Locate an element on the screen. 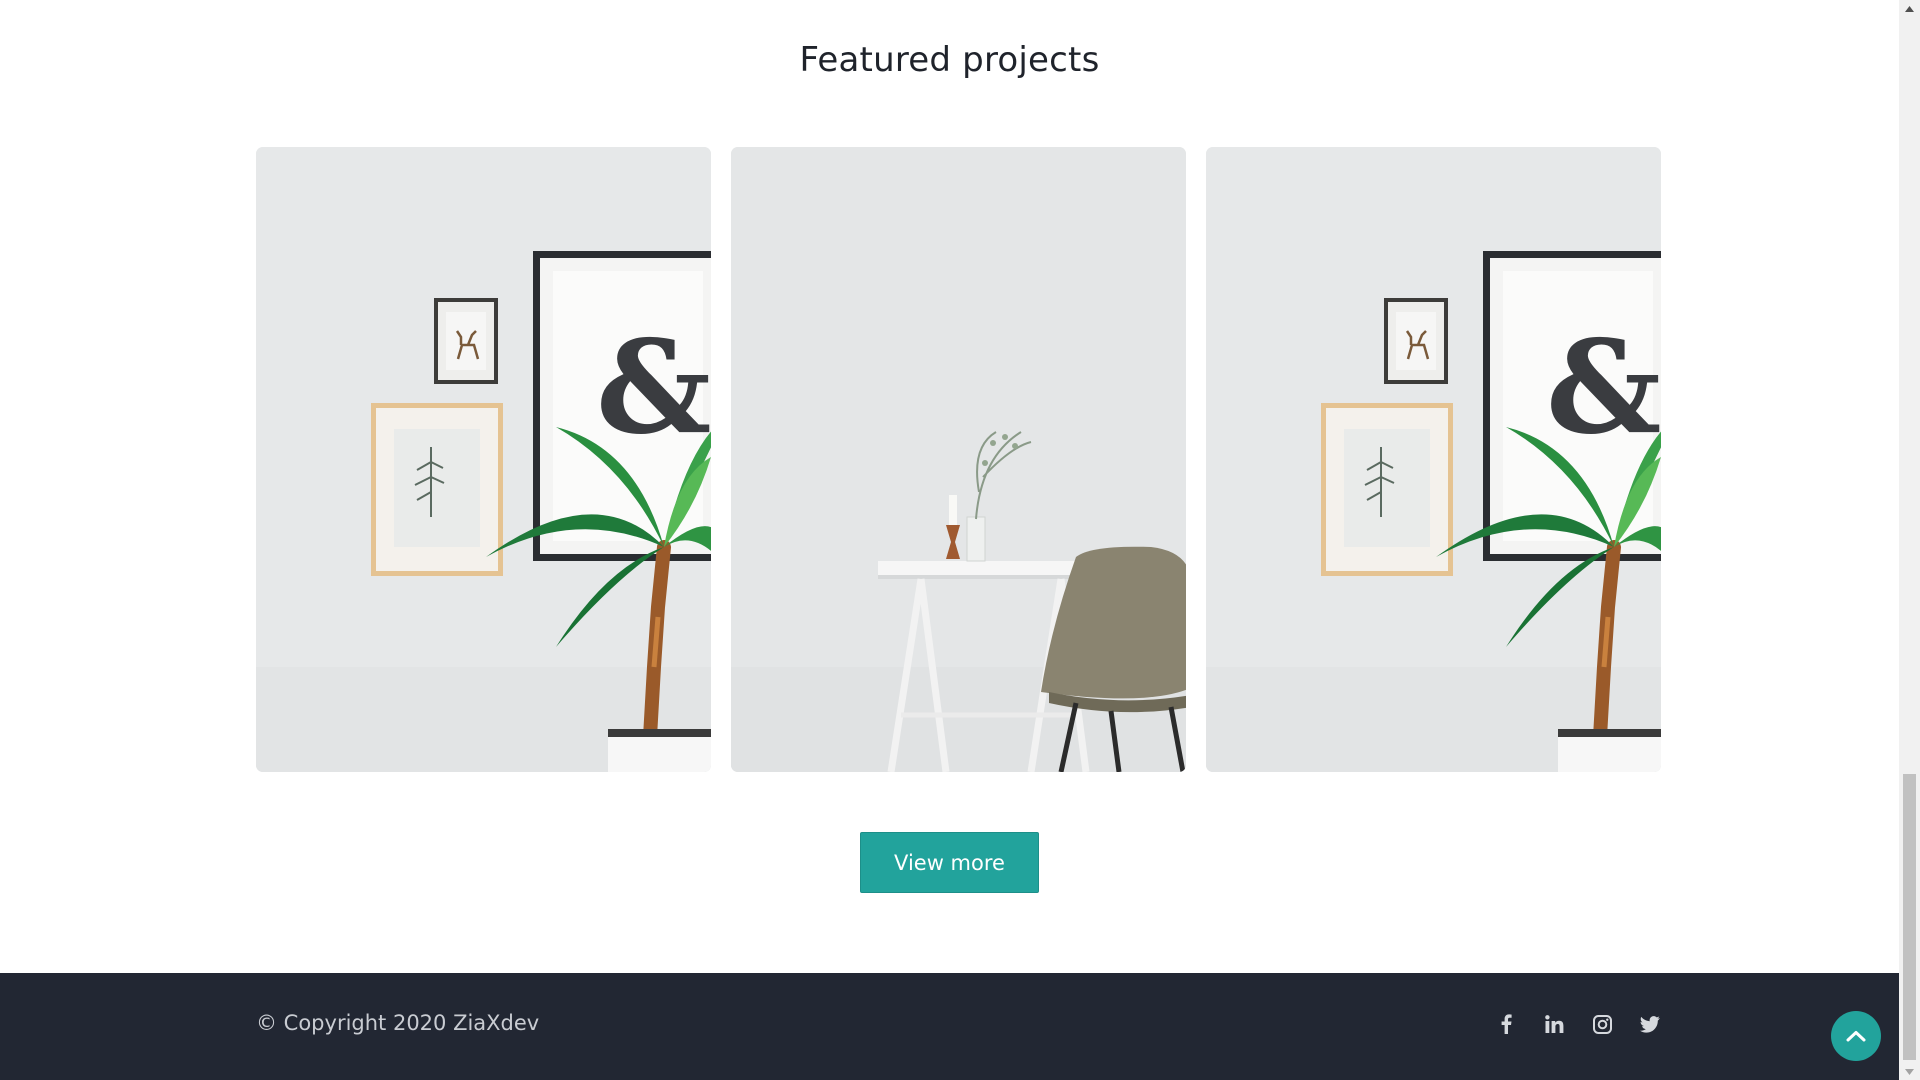  chevron-up-icon is located at coordinates (1856, 1036).